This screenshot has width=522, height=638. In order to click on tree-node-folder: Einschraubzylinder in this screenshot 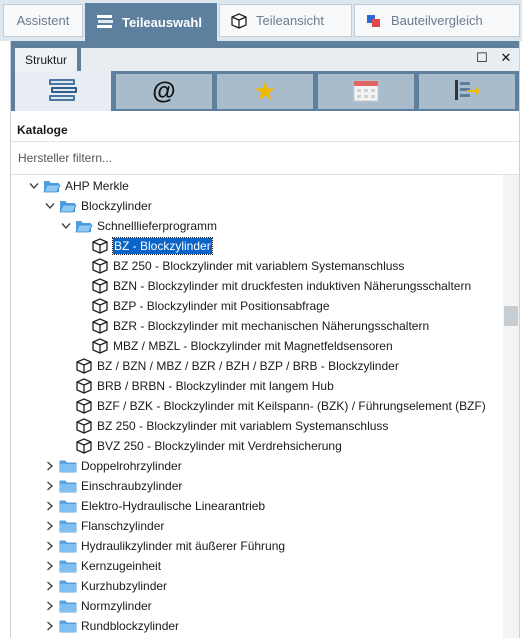, I will do `click(112, 486)`.